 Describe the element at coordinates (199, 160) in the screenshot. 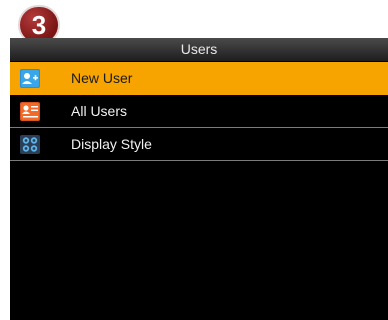

I see `divider` at that location.